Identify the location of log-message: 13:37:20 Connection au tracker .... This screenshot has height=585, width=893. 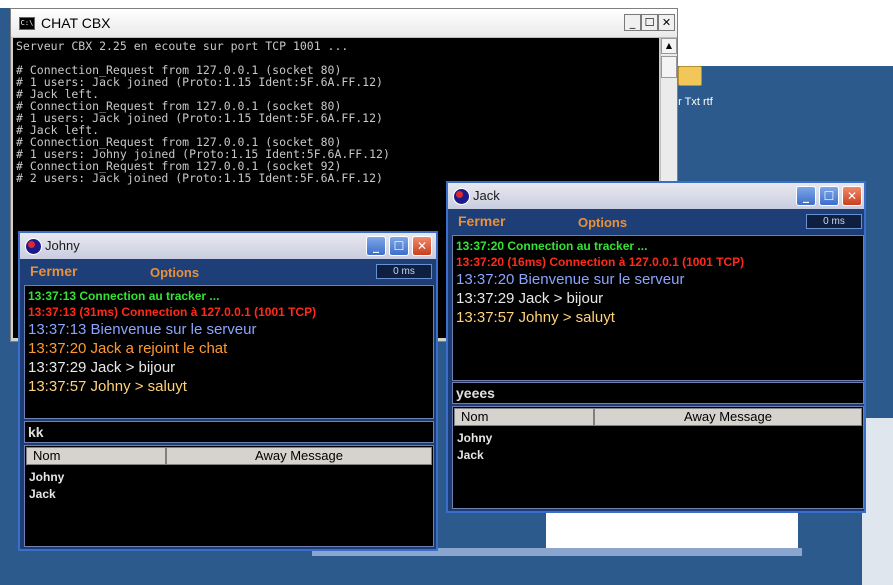
(552, 246).